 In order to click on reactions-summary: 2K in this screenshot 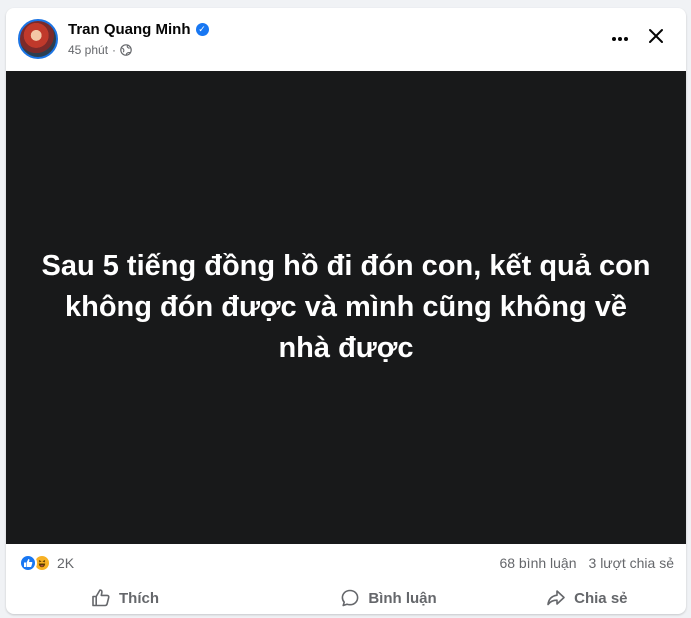, I will do `click(46, 563)`.